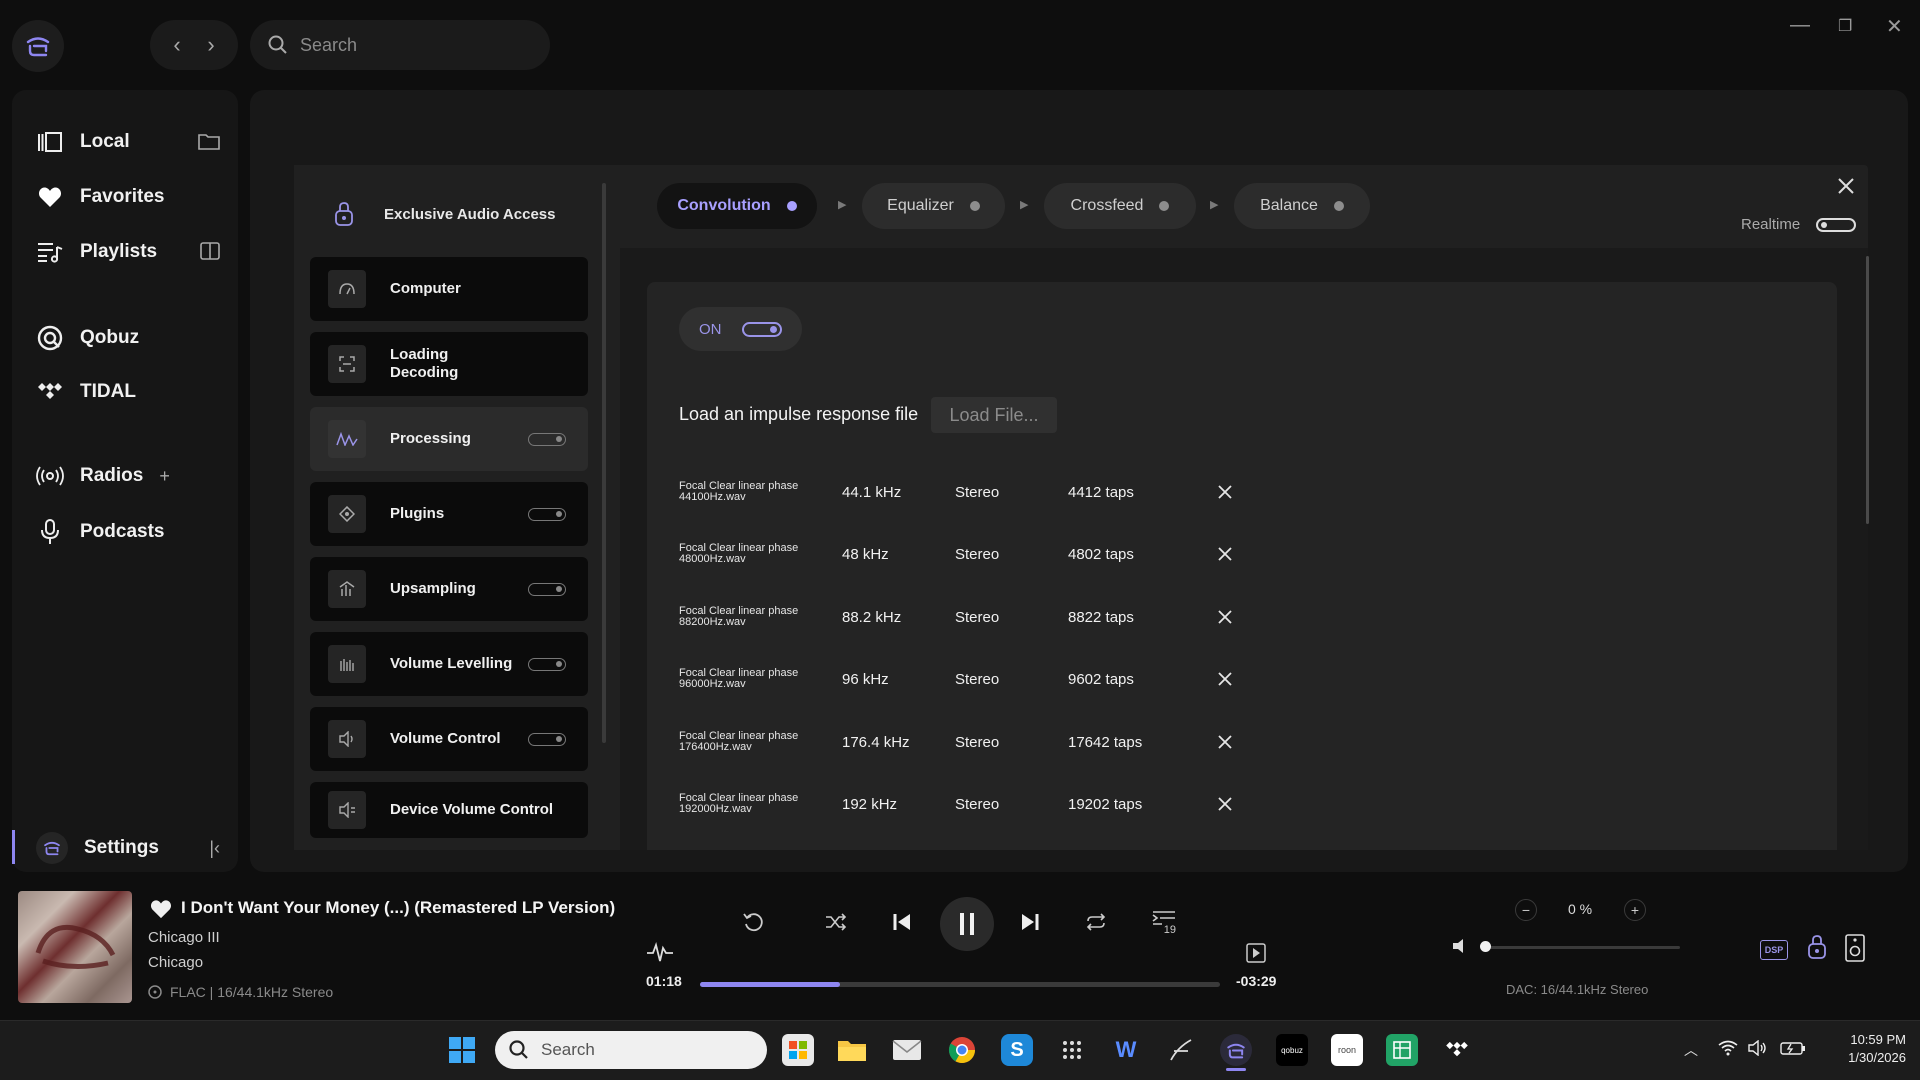 This screenshot has height=1080, width=1920. Describe the element at coordinates (1845, 26) in the screenshot. I see `restore-icon: ❐` at that location.